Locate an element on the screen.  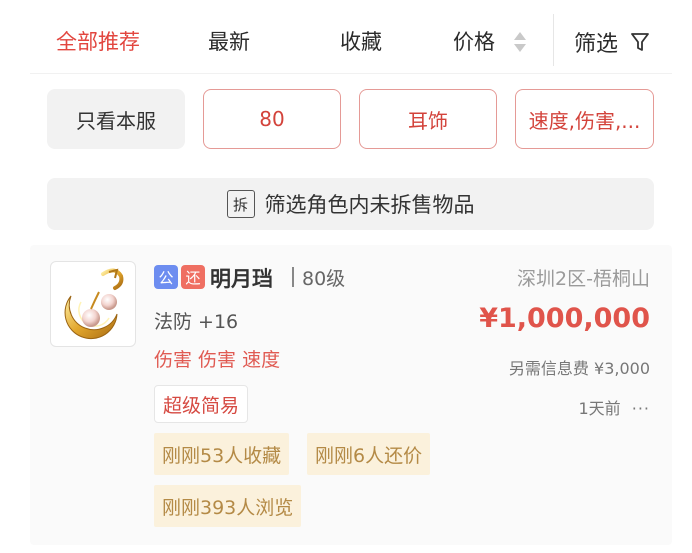
special-effect-tags: 伤害 伤害 速度 is located at coordinates (217, 360).